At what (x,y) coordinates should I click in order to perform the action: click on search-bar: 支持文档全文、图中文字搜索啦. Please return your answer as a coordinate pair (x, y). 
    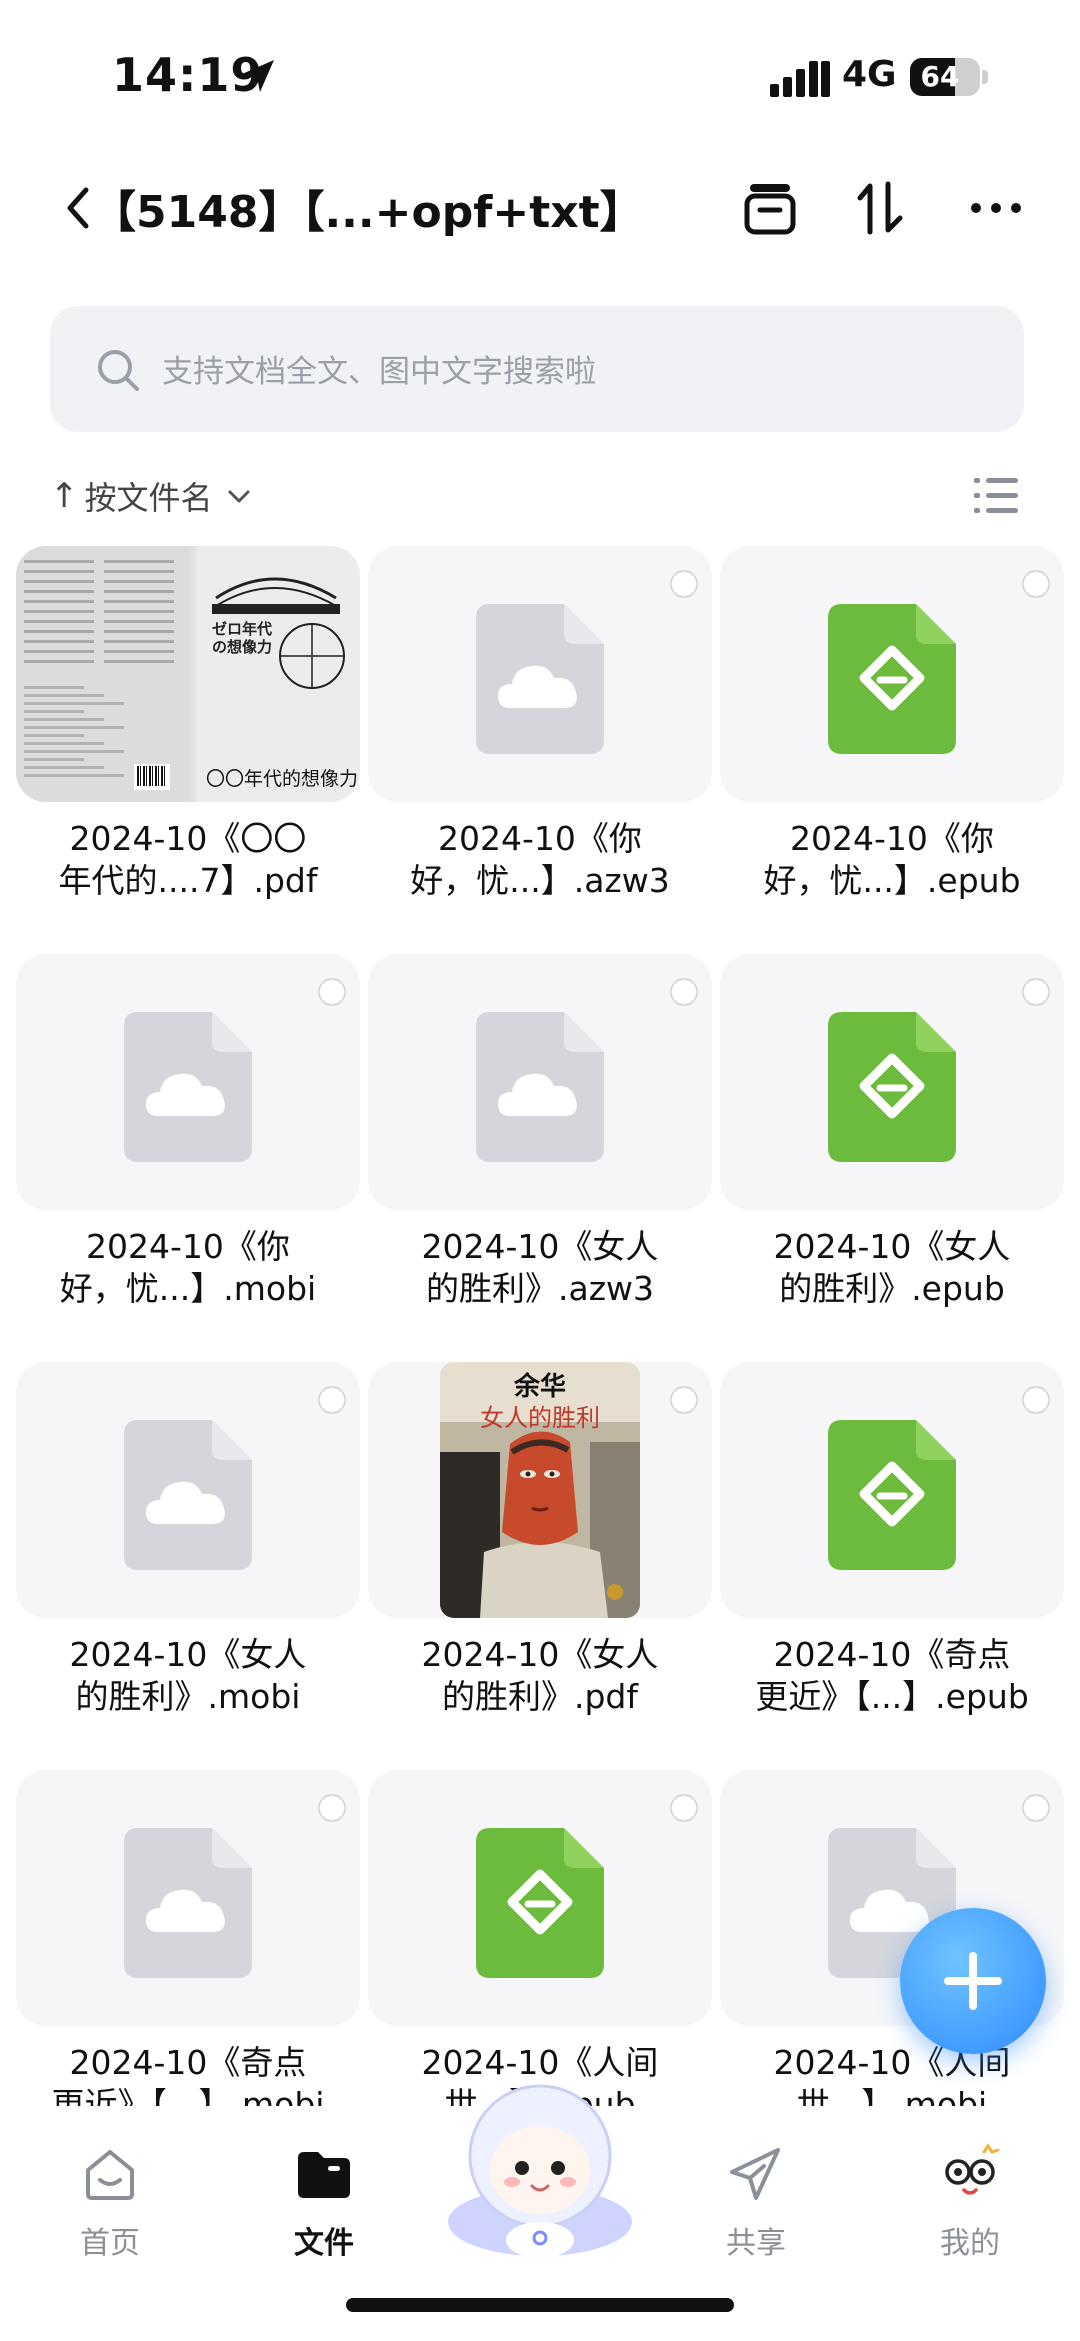
    Looking at the image, I should click on (537, 369).